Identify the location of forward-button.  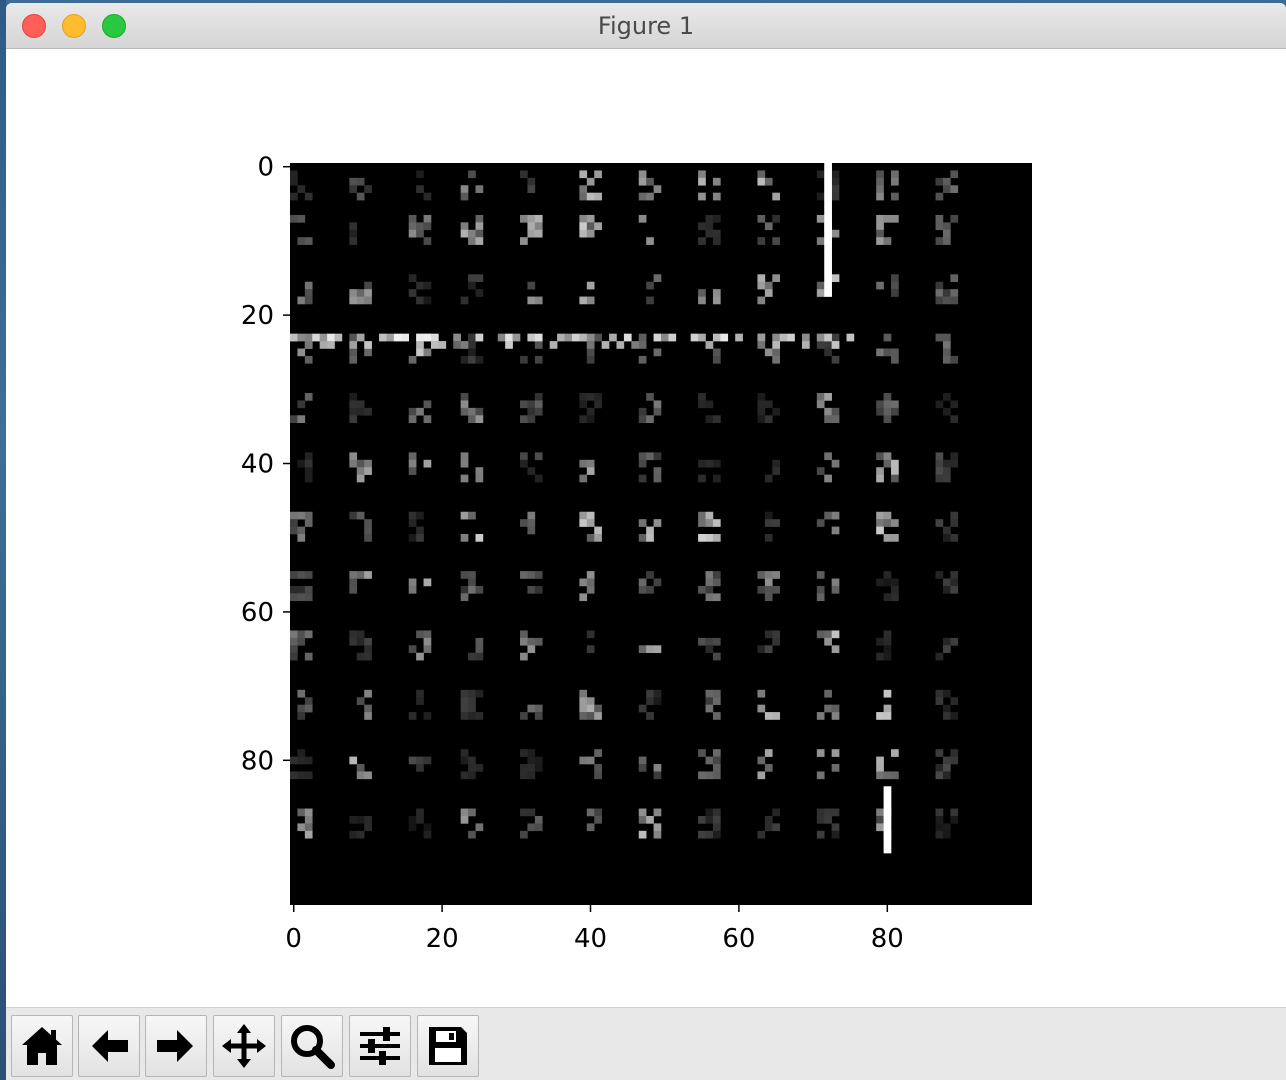
(176, 1046).